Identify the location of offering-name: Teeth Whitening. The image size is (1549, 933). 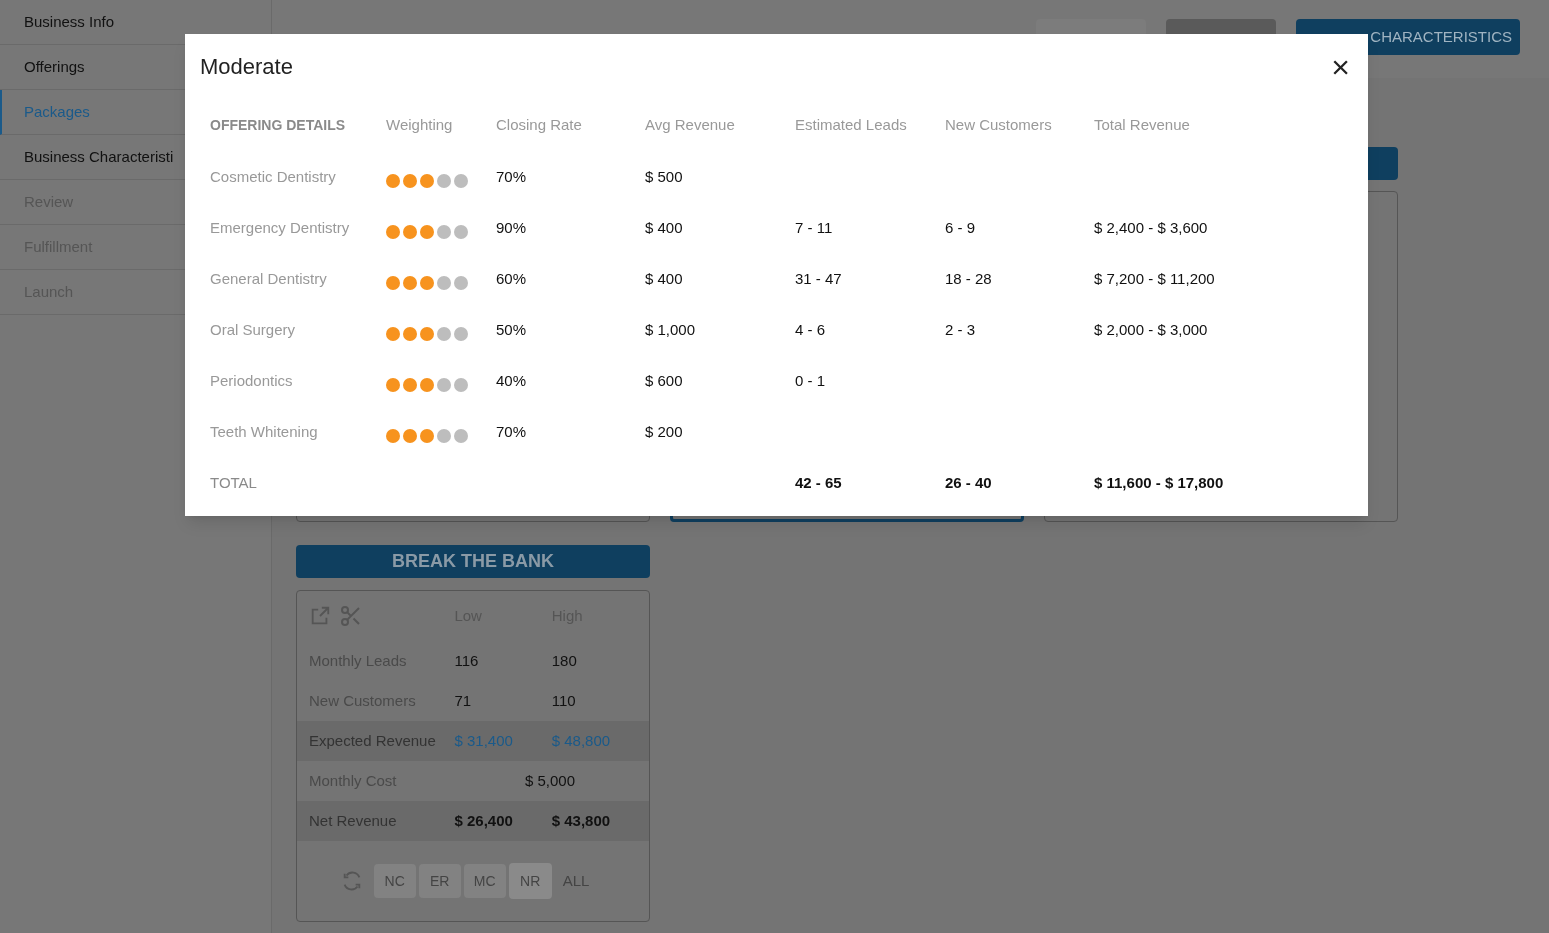
(264, 431).